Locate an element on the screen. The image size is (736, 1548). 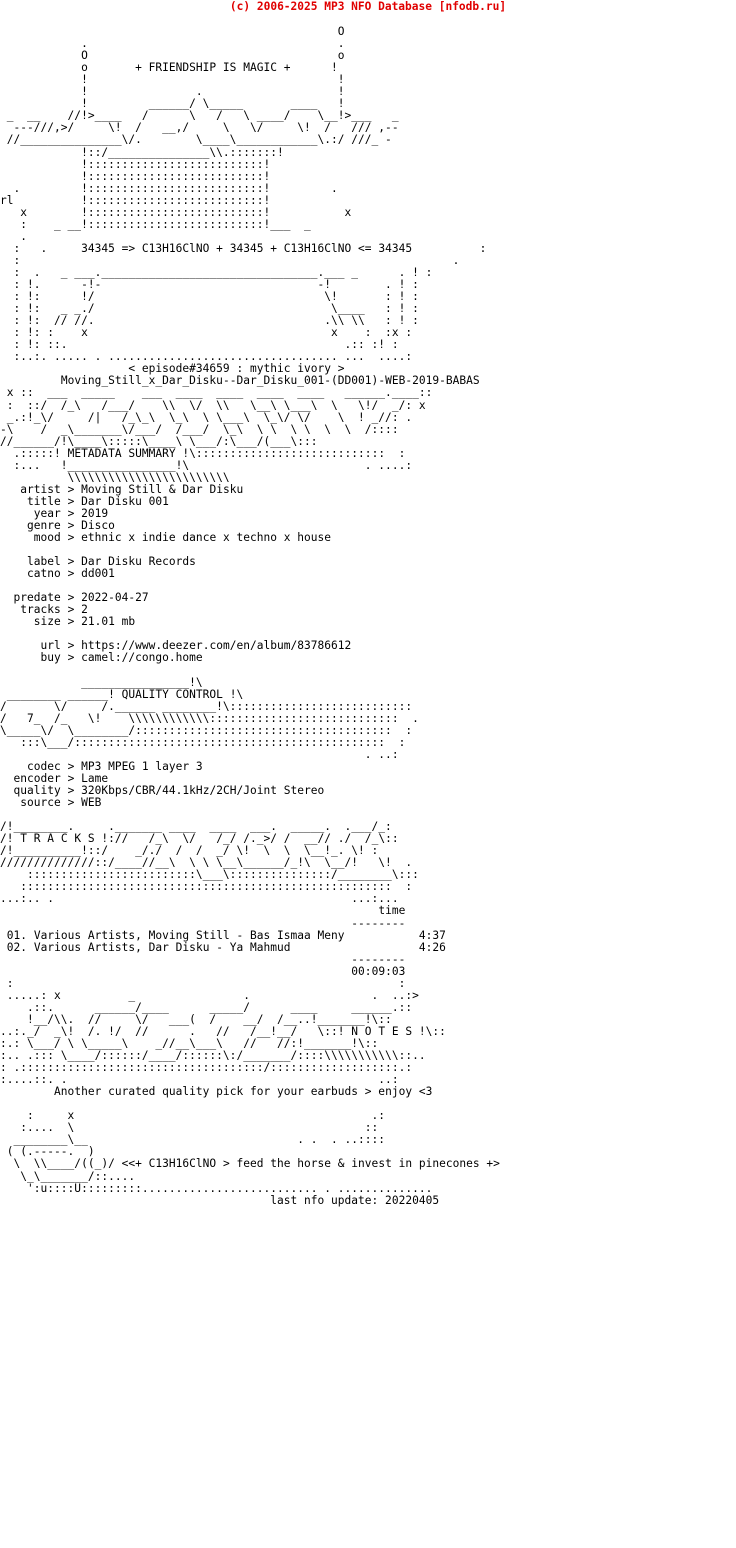
metadata-value-year: 2019 is located at coordinates (95, 513).